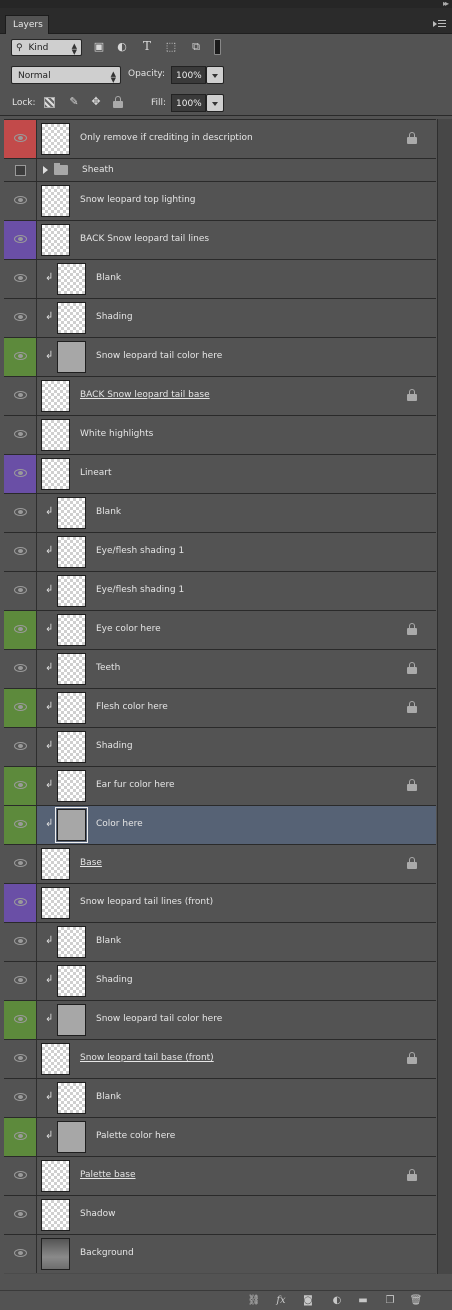 This screenshot has width=452, height=1310. Describe the element at coordinates (96, 473) in the screenshot. I see `layer-name: Lineart` at that location.